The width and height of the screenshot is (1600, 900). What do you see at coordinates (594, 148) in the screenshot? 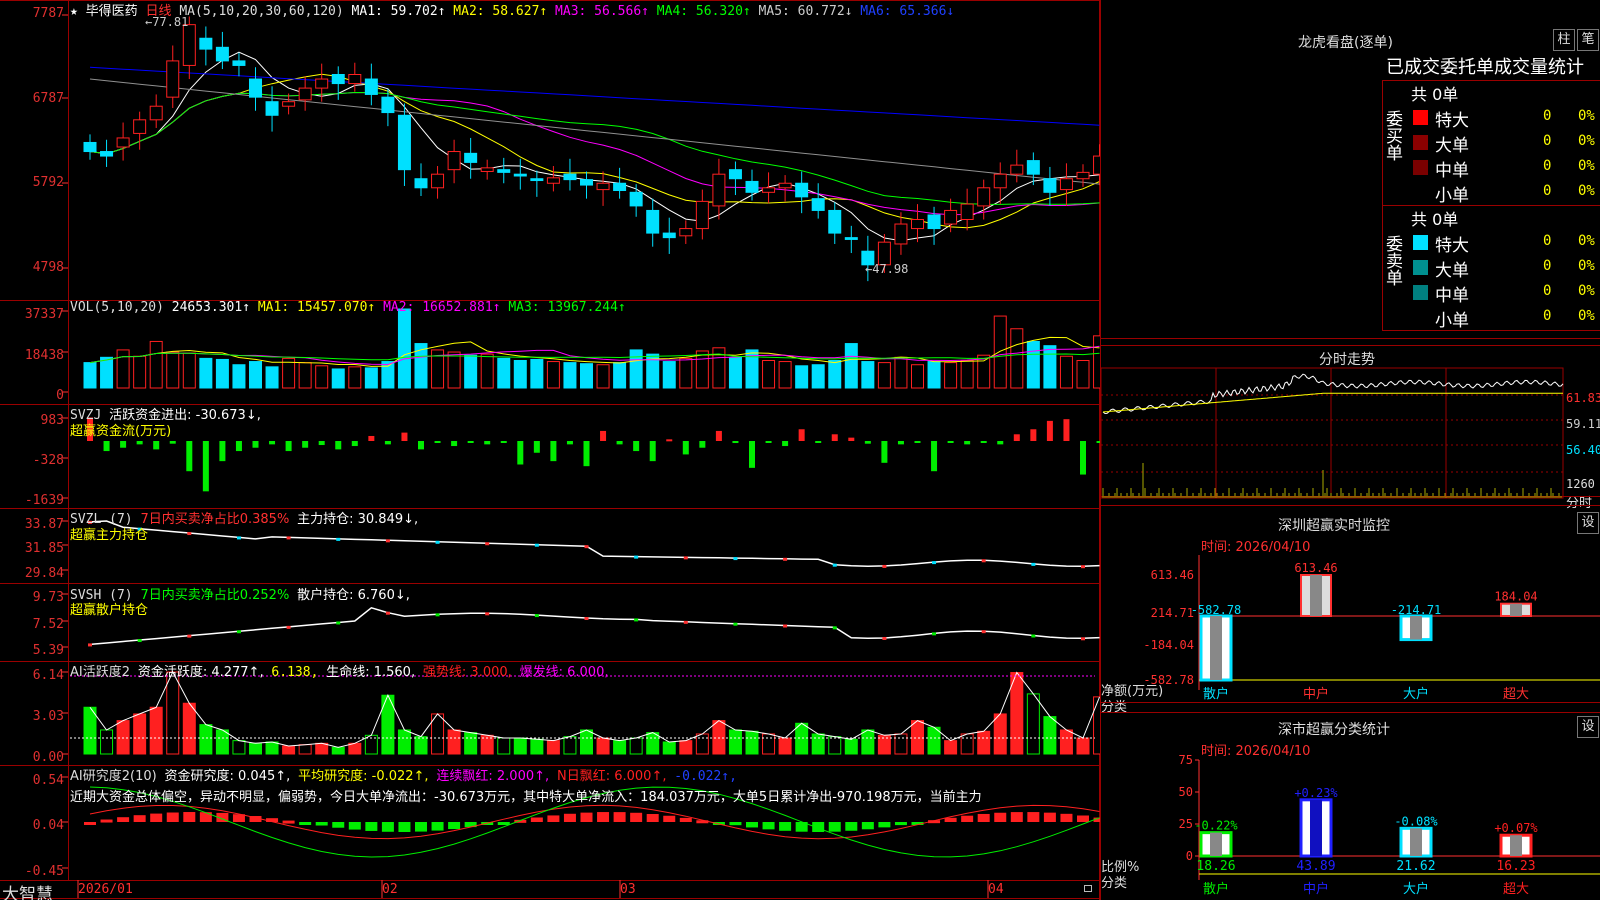
I see `ma30-line` at bounding box center [594, 148].